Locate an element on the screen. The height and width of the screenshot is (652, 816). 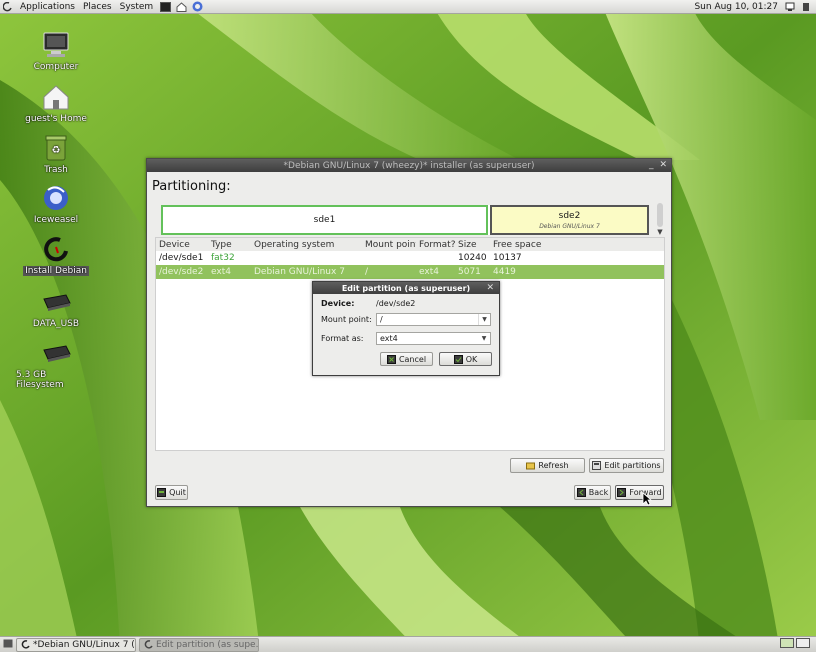
workspace-2-icon is located at coordinates (804, 644).